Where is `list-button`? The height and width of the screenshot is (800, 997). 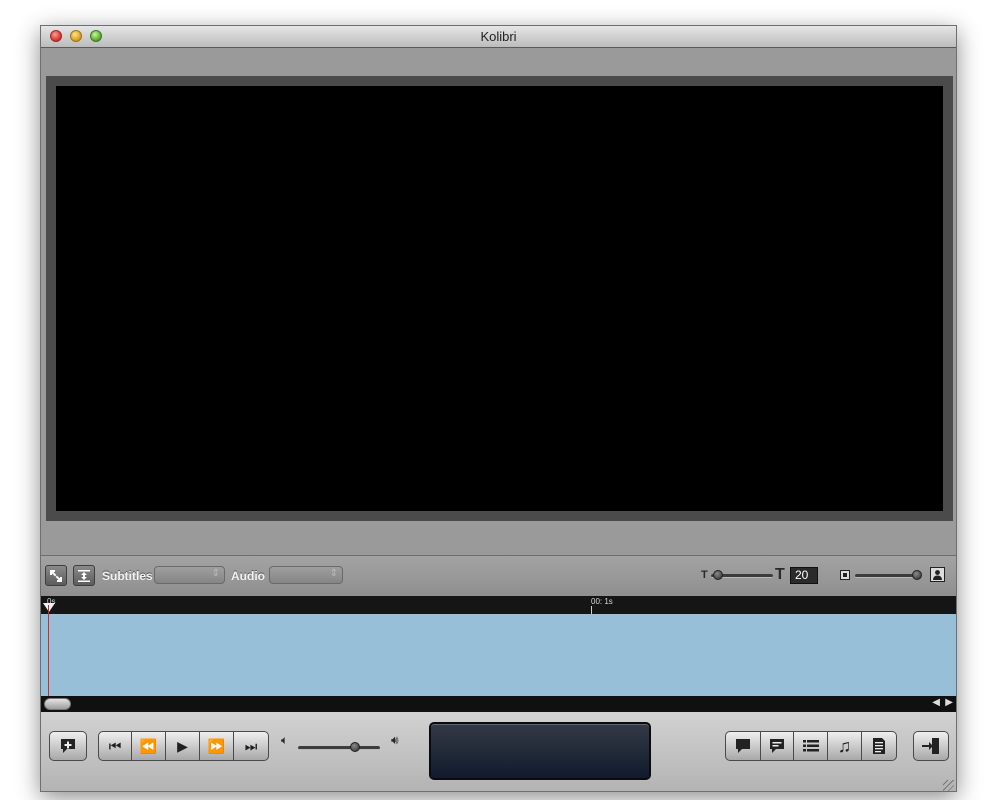
list-button is located at coordinates (810, 746).